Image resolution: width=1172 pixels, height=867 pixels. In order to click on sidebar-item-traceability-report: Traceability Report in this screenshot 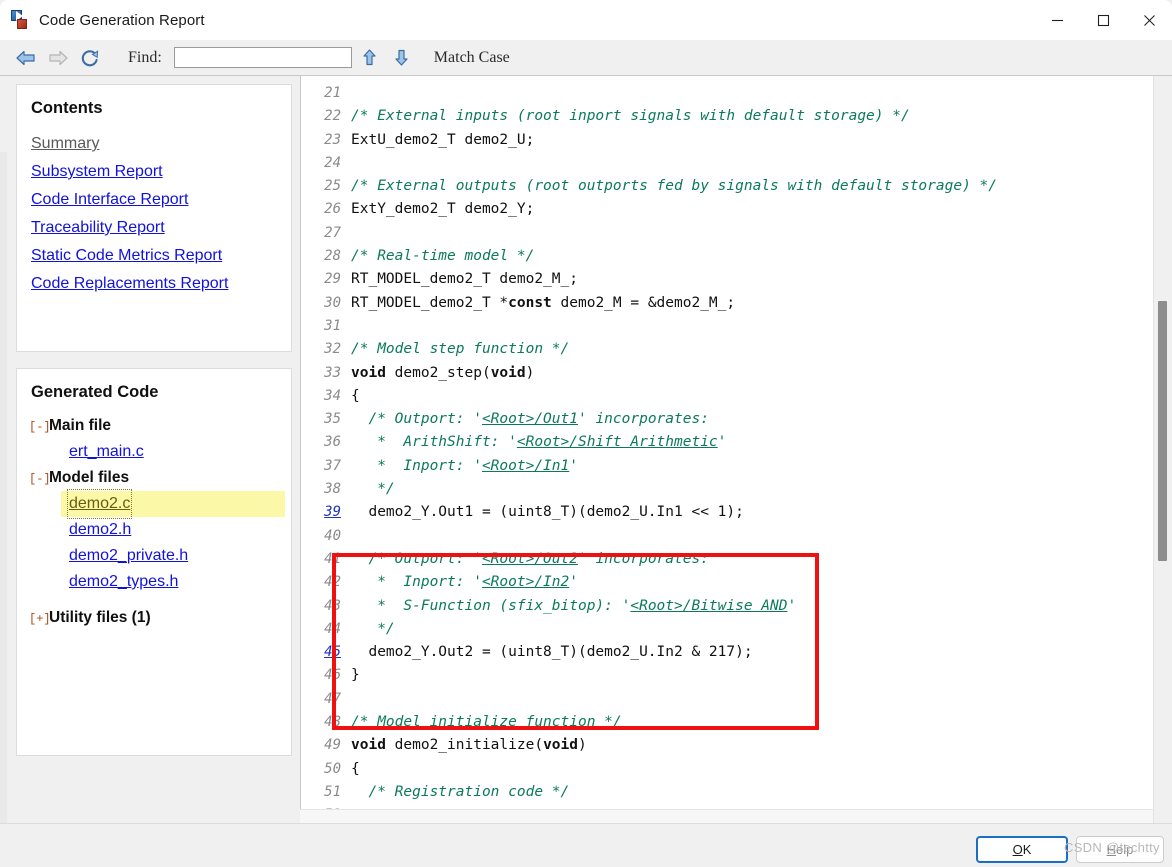, I will do `click(98, 228)`.